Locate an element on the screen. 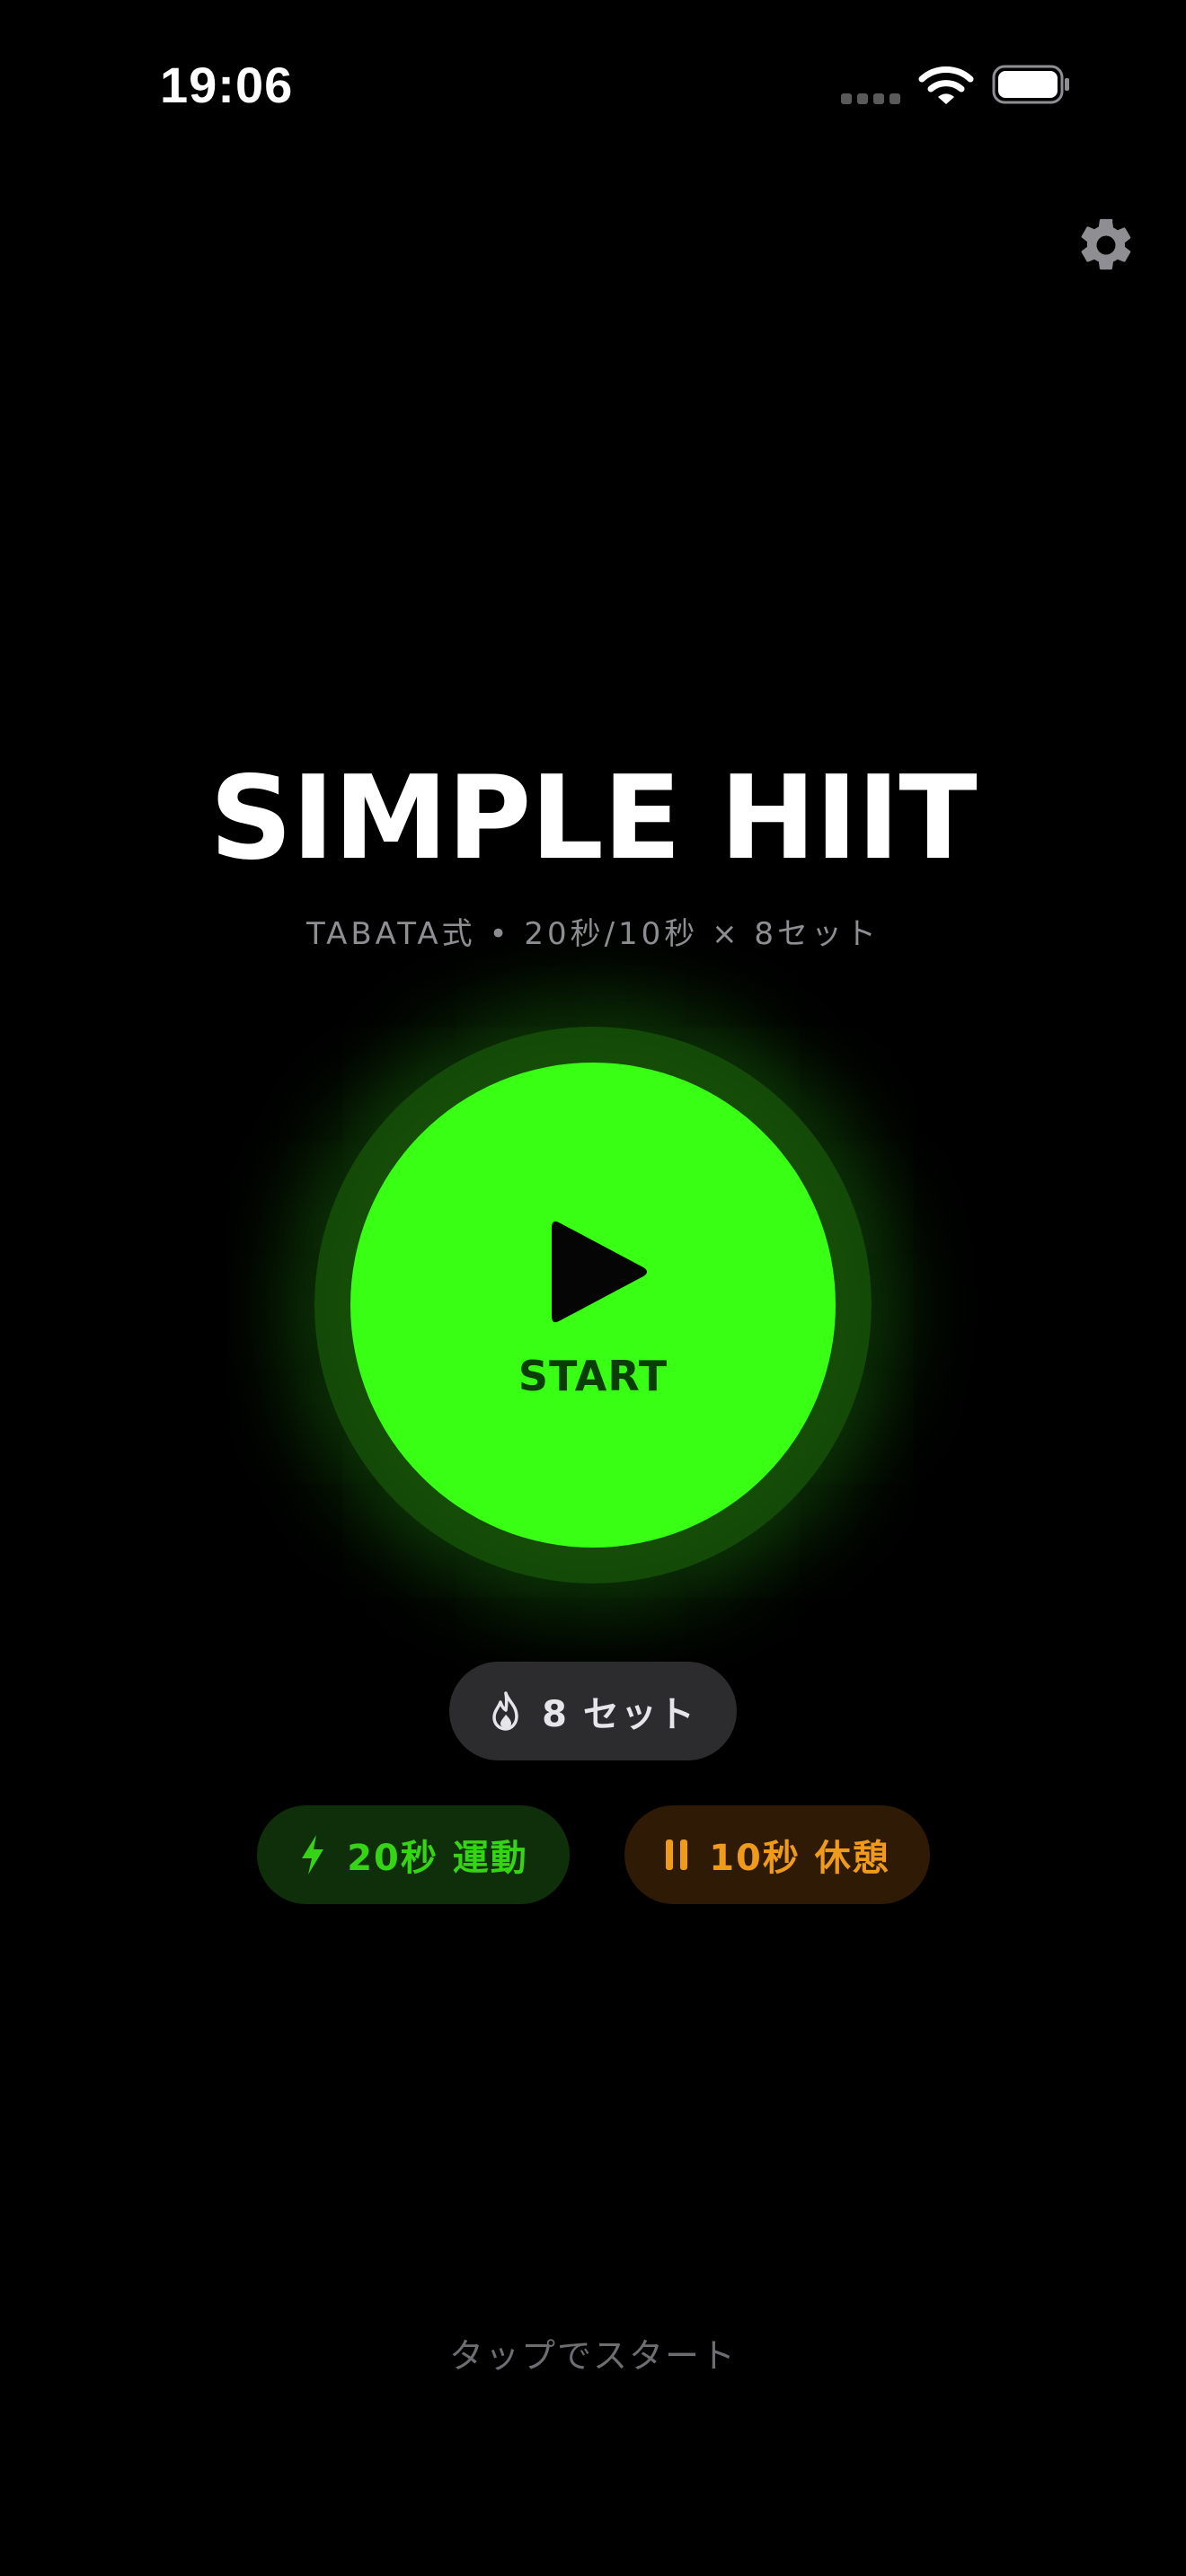  start-button: START is located at coordinates (593, 1305).